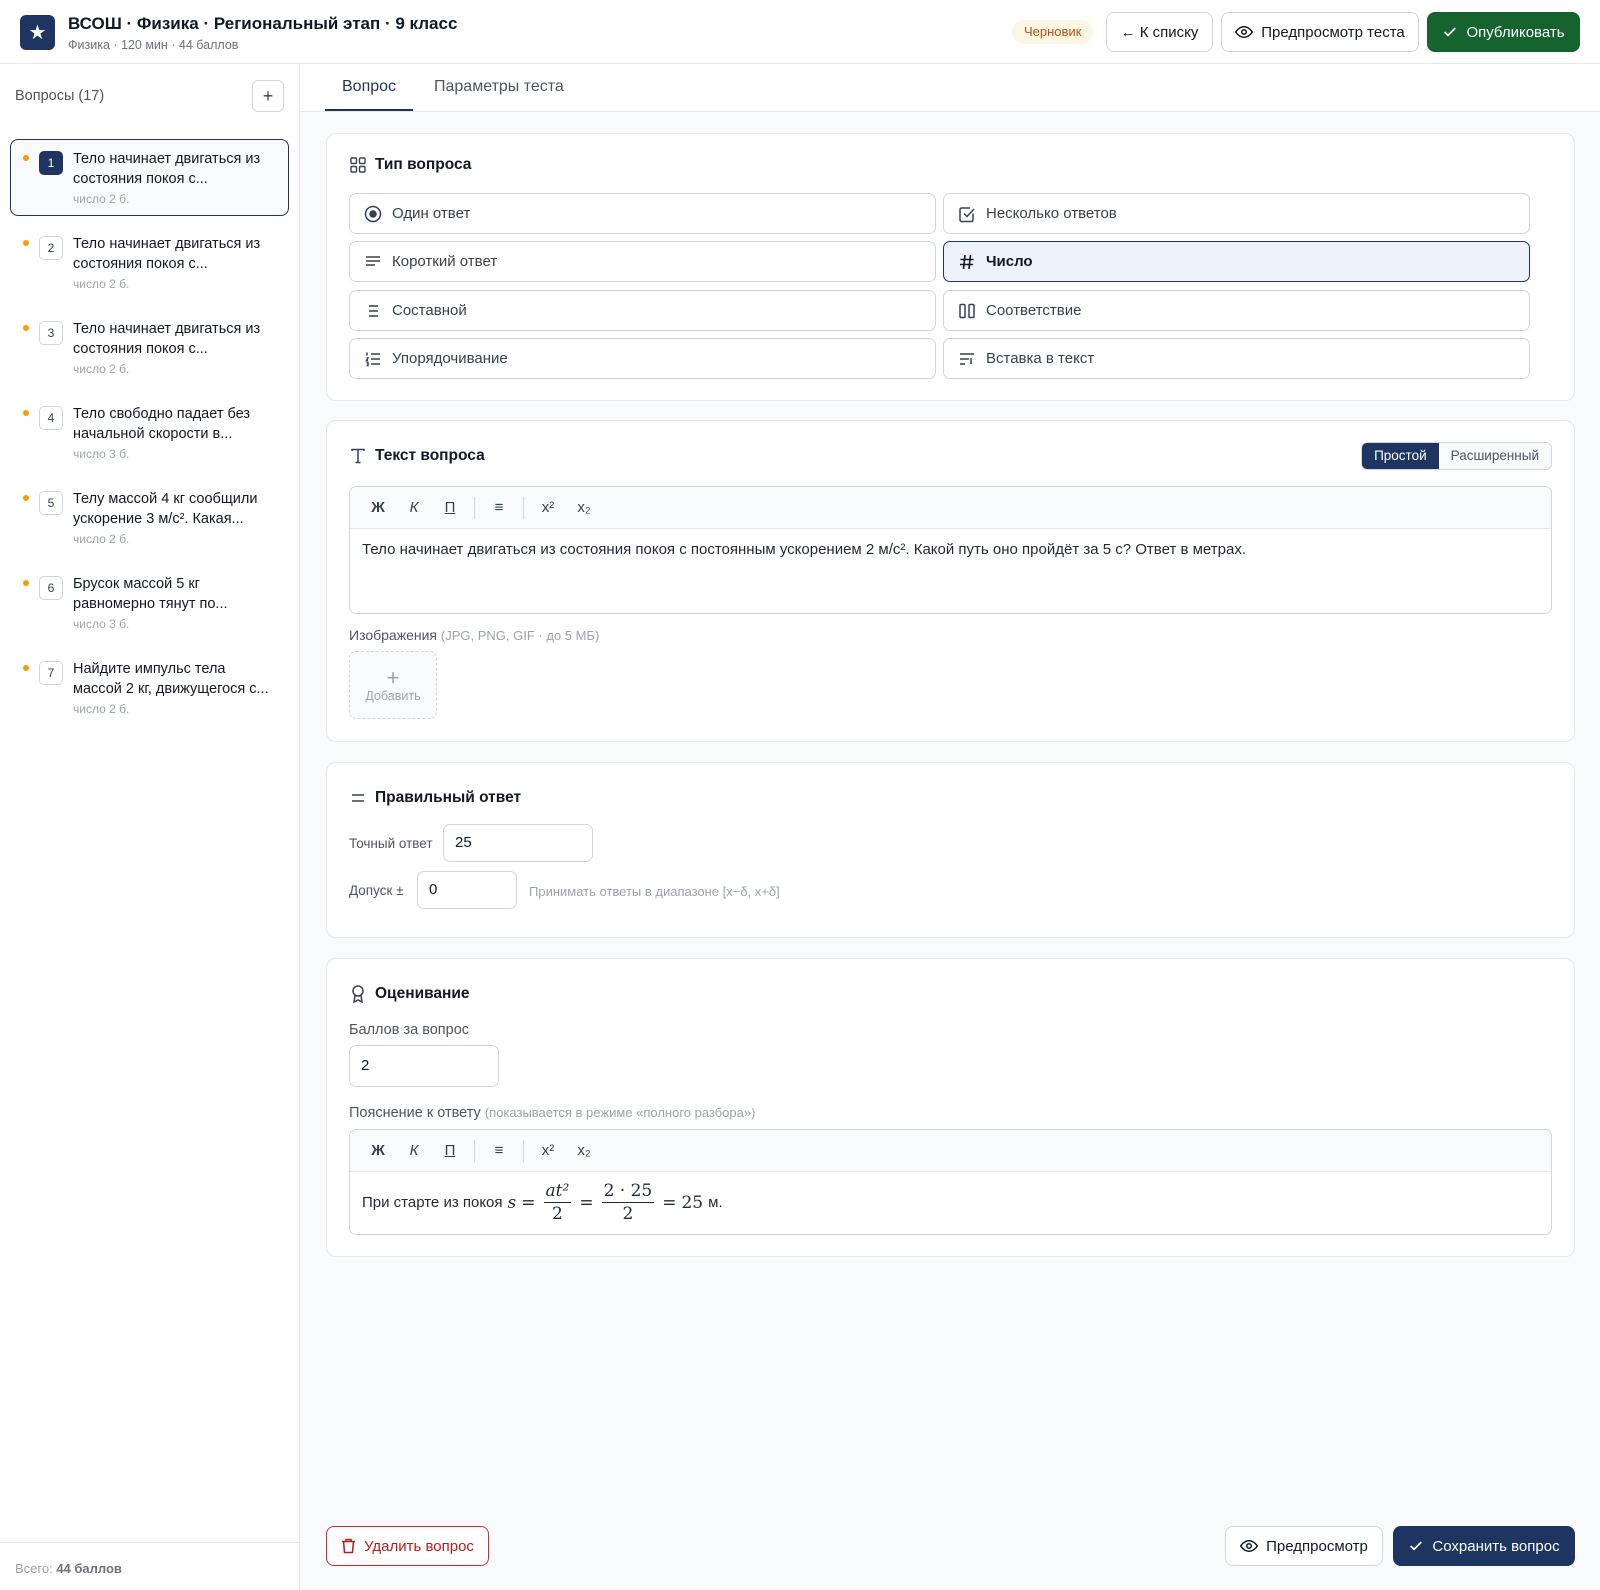 The height and width of the screenshot is (1590, 1600). Describe the element at coordinates (422, 993) in the screenshot. I see `grading-title-text: Оценивание` at that location.